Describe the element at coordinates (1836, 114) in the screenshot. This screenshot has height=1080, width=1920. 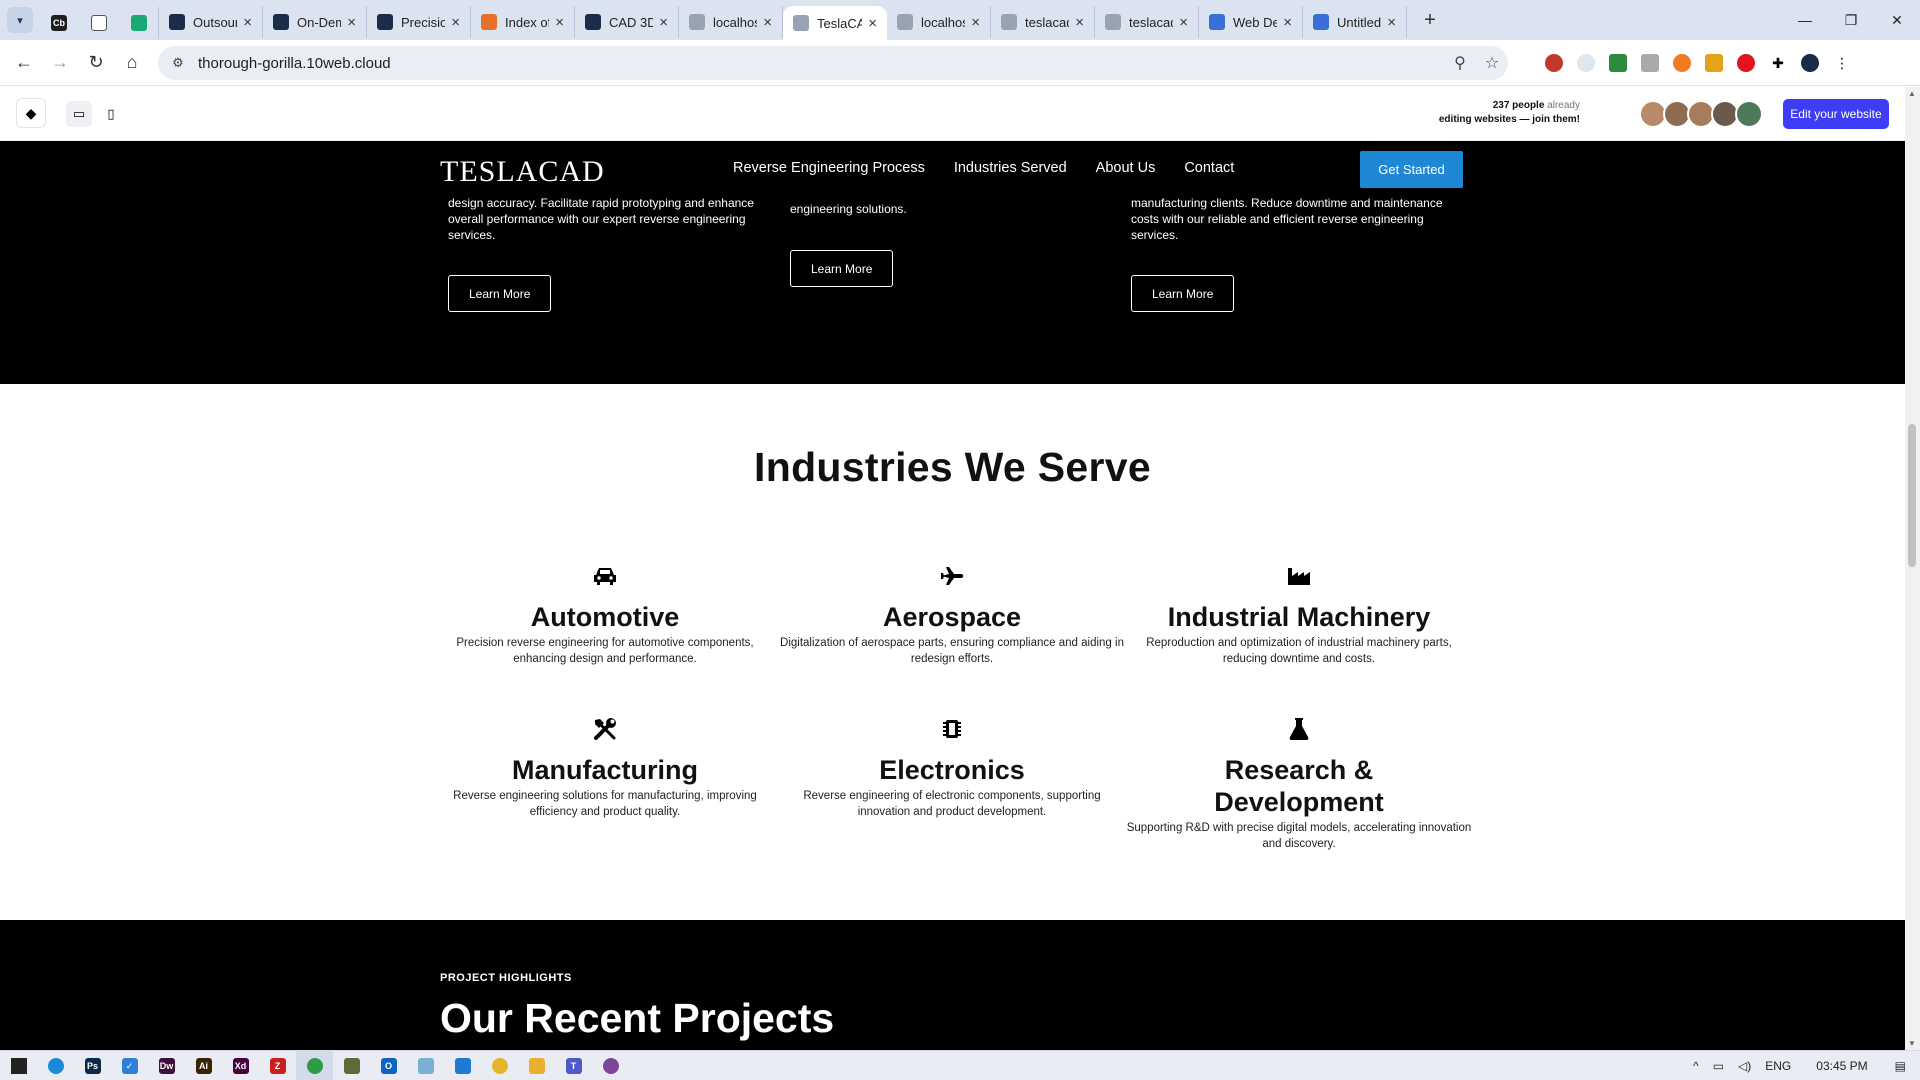
I see `edit-website-button: Edit your website` at that location.